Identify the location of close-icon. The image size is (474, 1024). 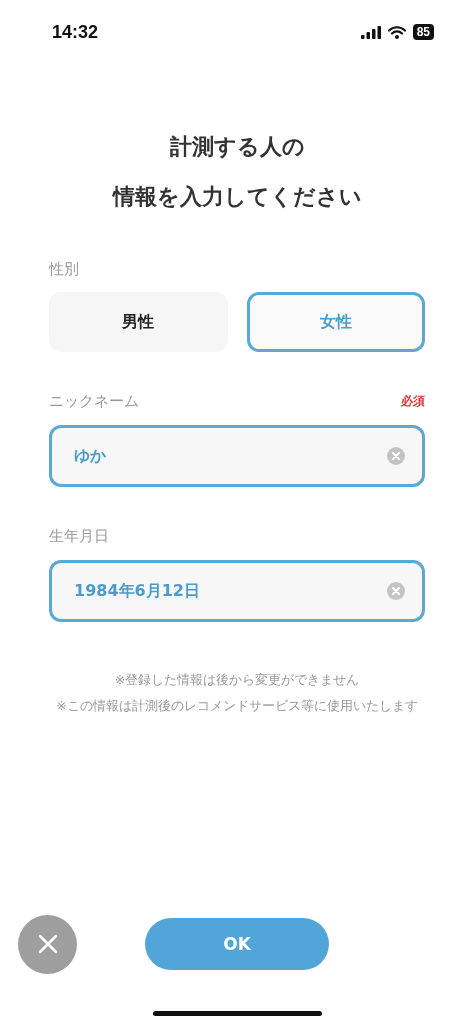
(47, 944).